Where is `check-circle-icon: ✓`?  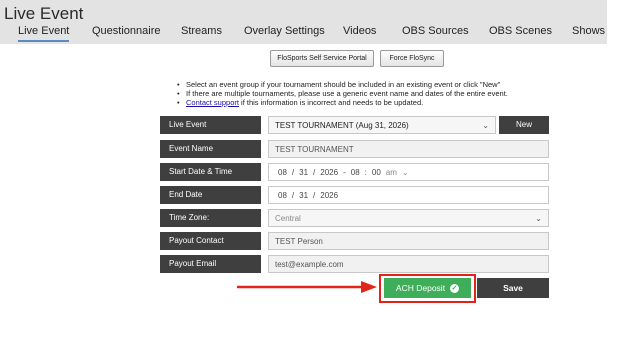
check-circle-icon: ✓ is located at coordinates (455, 289).